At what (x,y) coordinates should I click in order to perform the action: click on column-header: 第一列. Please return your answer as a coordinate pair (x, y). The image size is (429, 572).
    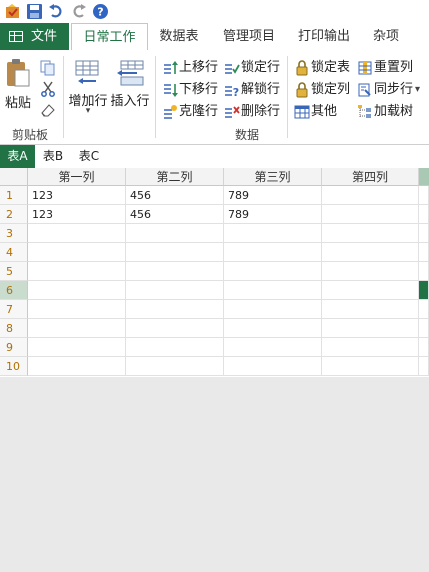
    Looking at the image, I should click on (77, 177).